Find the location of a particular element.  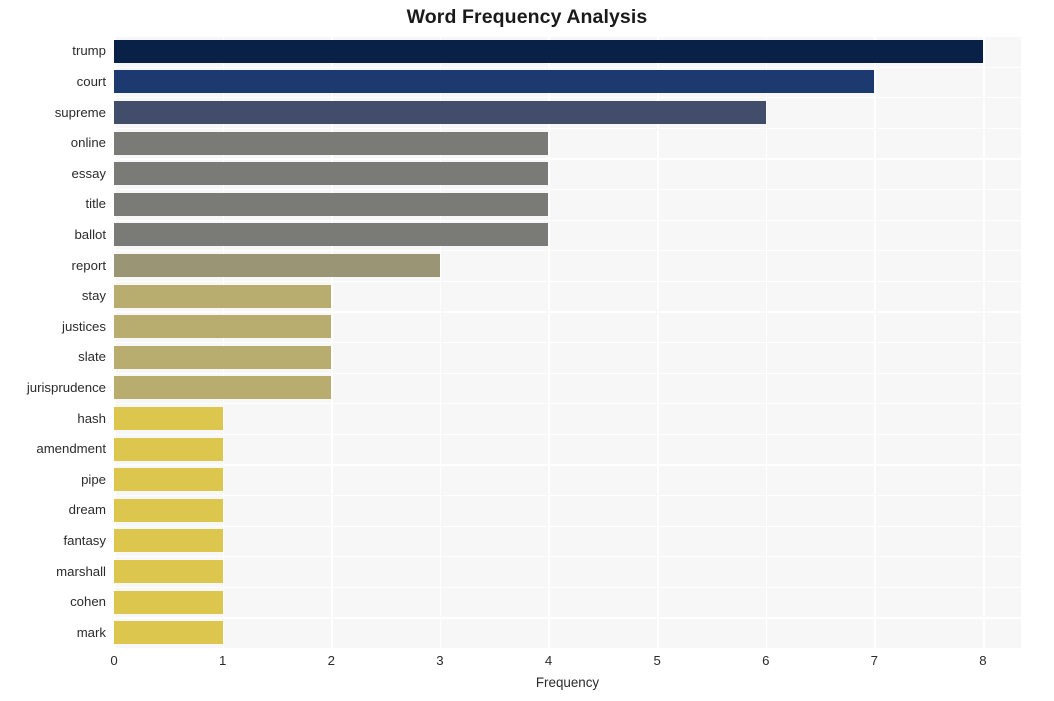

y-tick-label: jurisprudence is located at coordinates (66, 387).